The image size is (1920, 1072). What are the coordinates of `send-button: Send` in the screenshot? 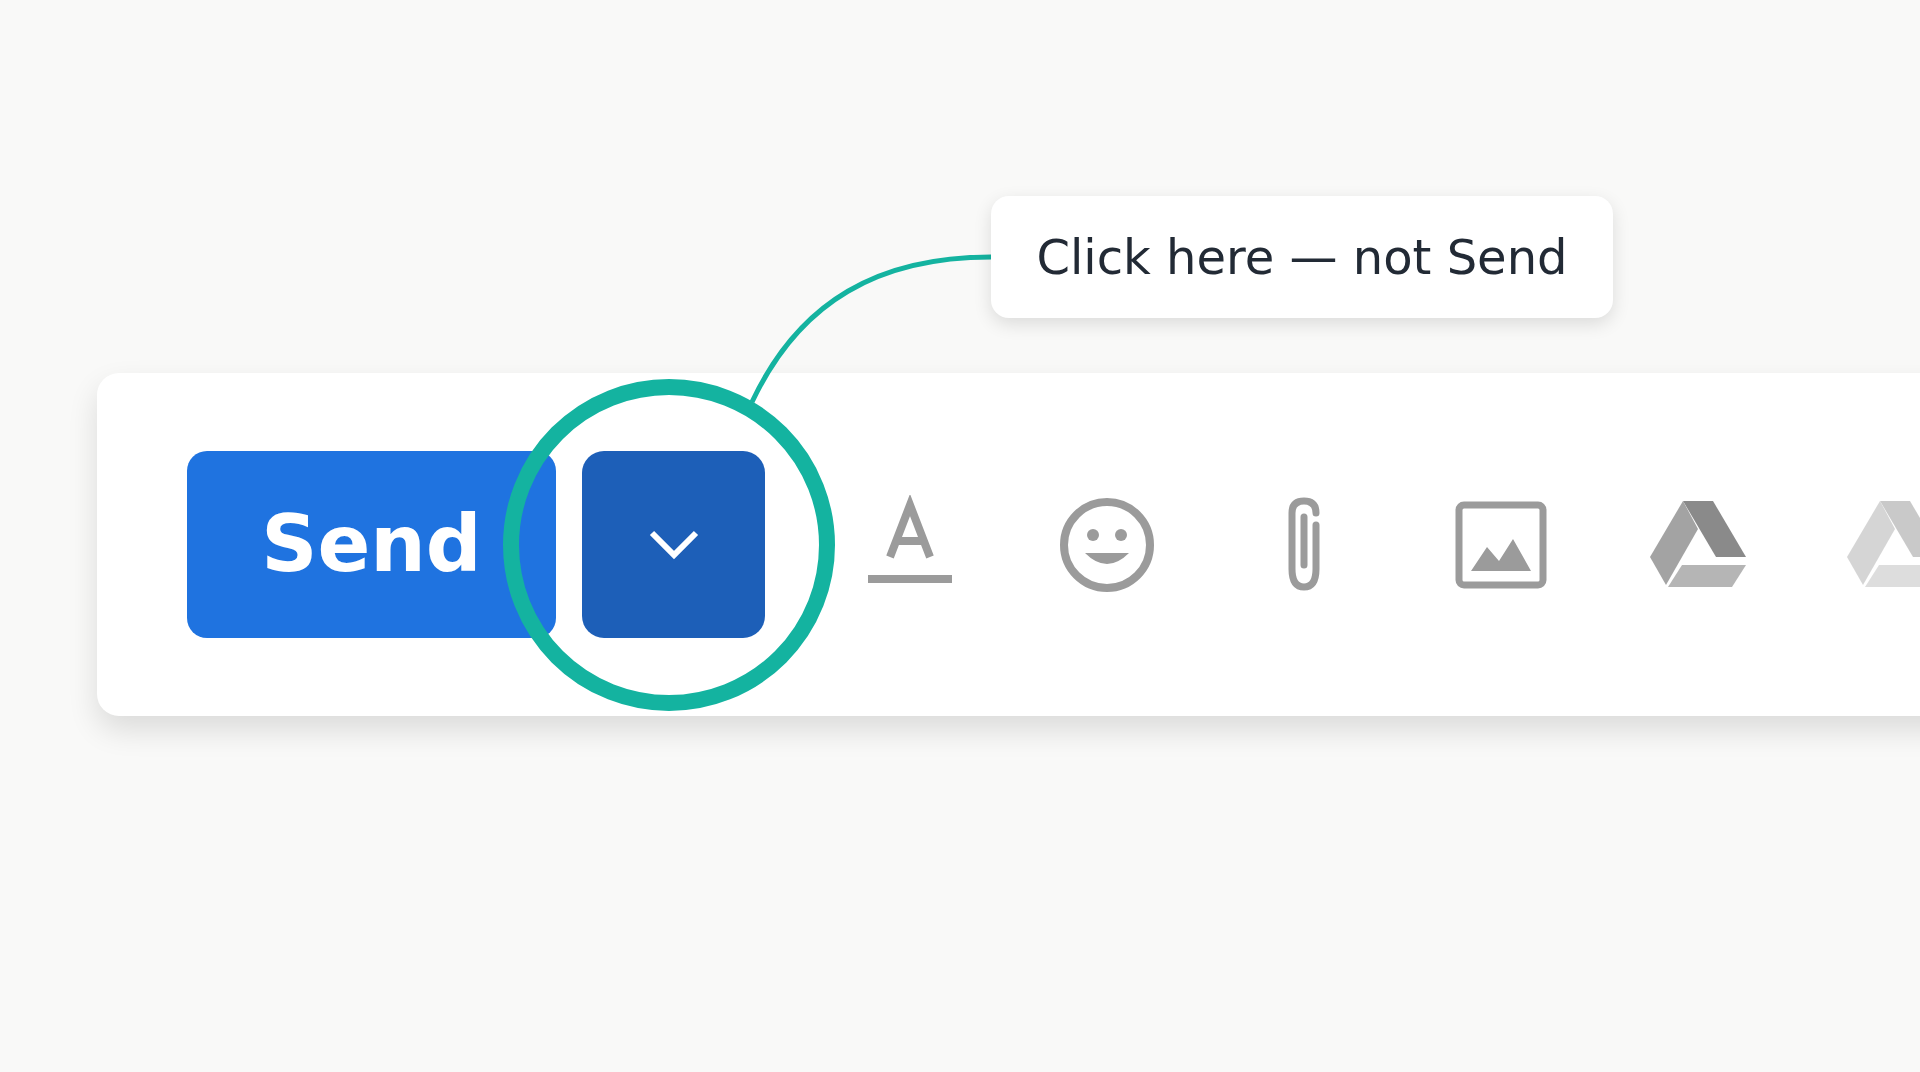 It's located at (371, 544).